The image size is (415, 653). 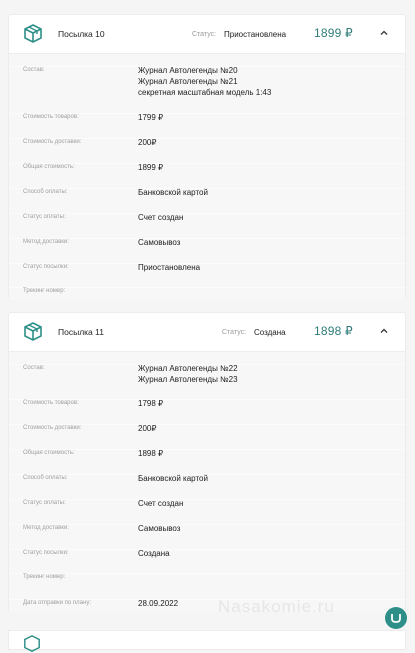 What do you see at coordinates (81, 332) in the screenshot?
I see `parcel-title: Посылка 11` at bounding box center [81, 332].